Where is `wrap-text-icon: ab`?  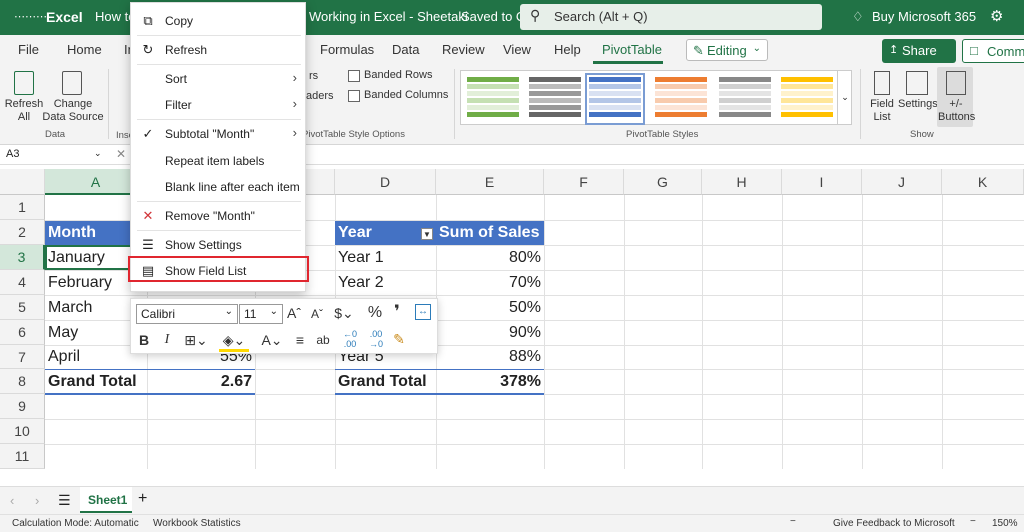
wrap-text-icon: ab is located at coordinates (323, 340).